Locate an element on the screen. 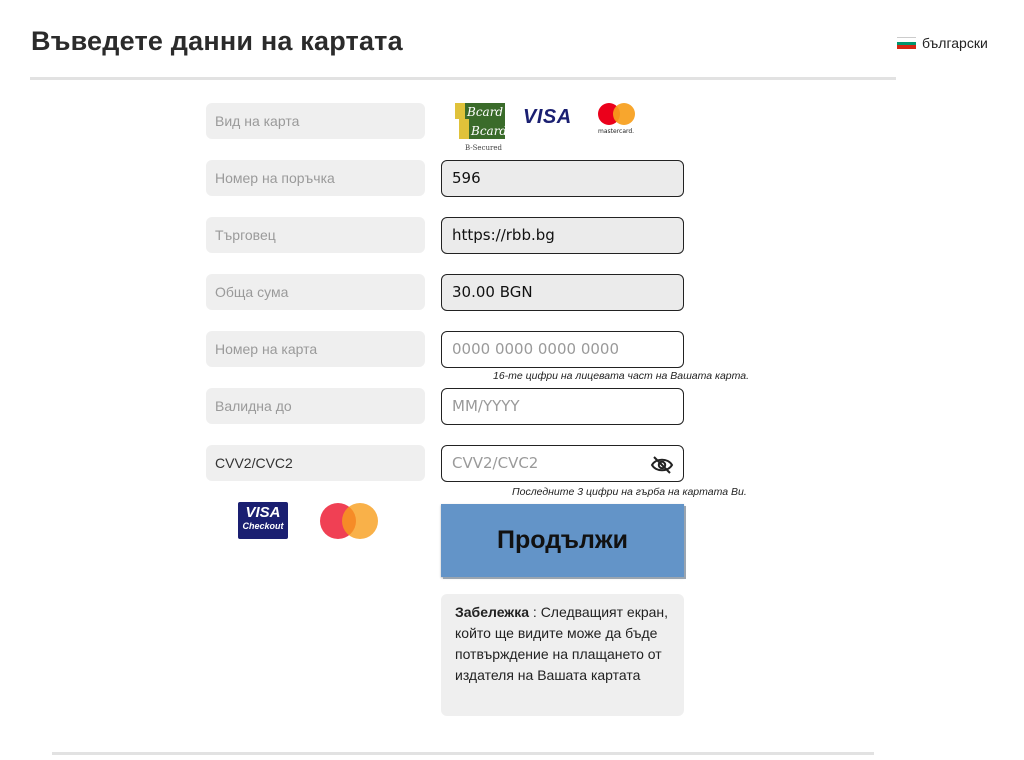  eye-off-icon is located at coordinates (662, 470).